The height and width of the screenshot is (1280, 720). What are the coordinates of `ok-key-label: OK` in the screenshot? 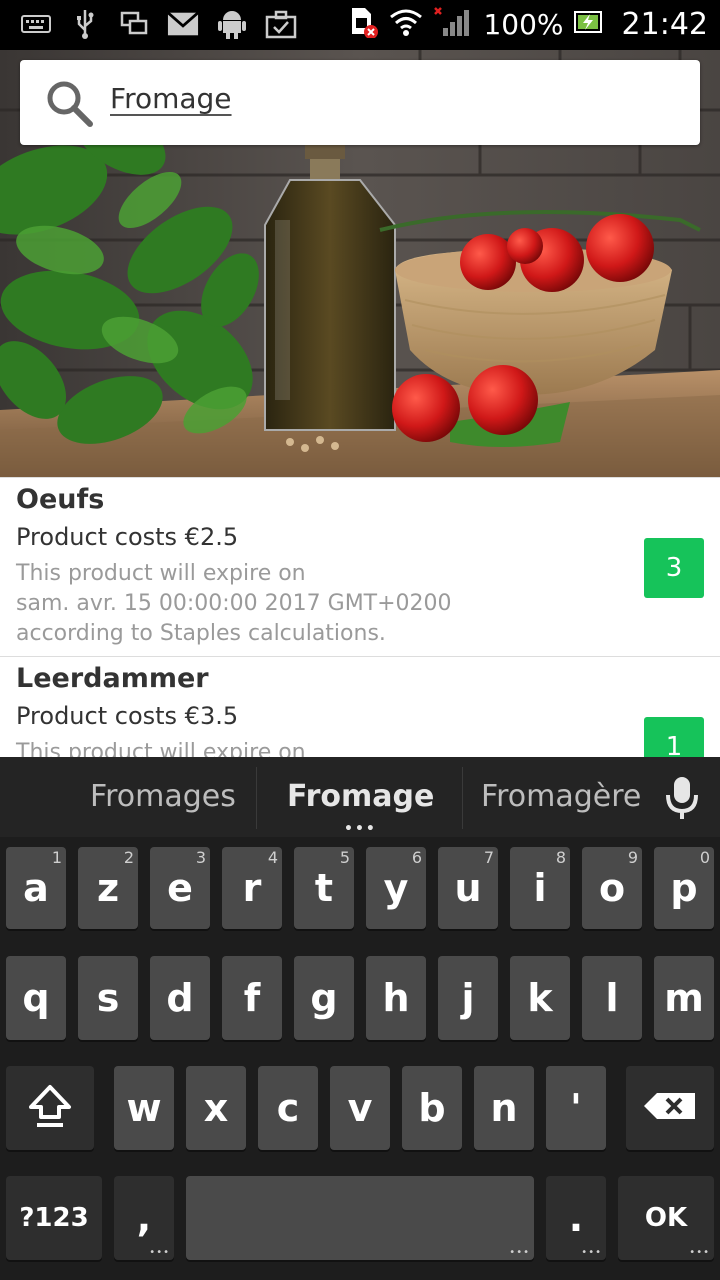 It's located at (666, 1218).